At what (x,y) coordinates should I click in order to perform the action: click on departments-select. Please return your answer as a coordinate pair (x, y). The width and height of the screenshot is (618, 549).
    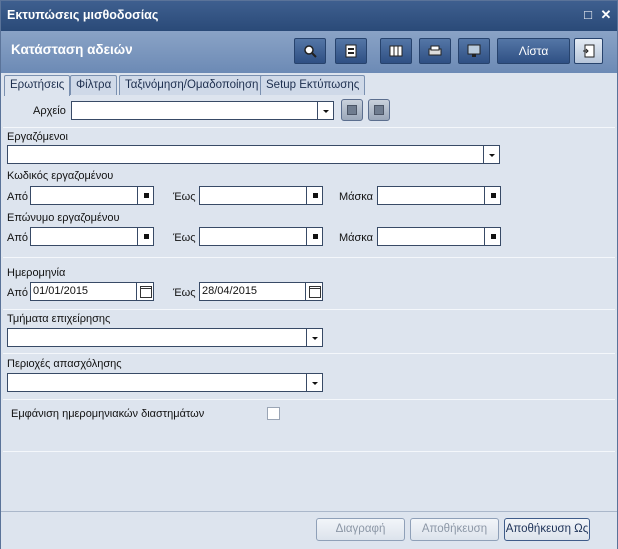
    Looking at the image, I should click on (165, 337).